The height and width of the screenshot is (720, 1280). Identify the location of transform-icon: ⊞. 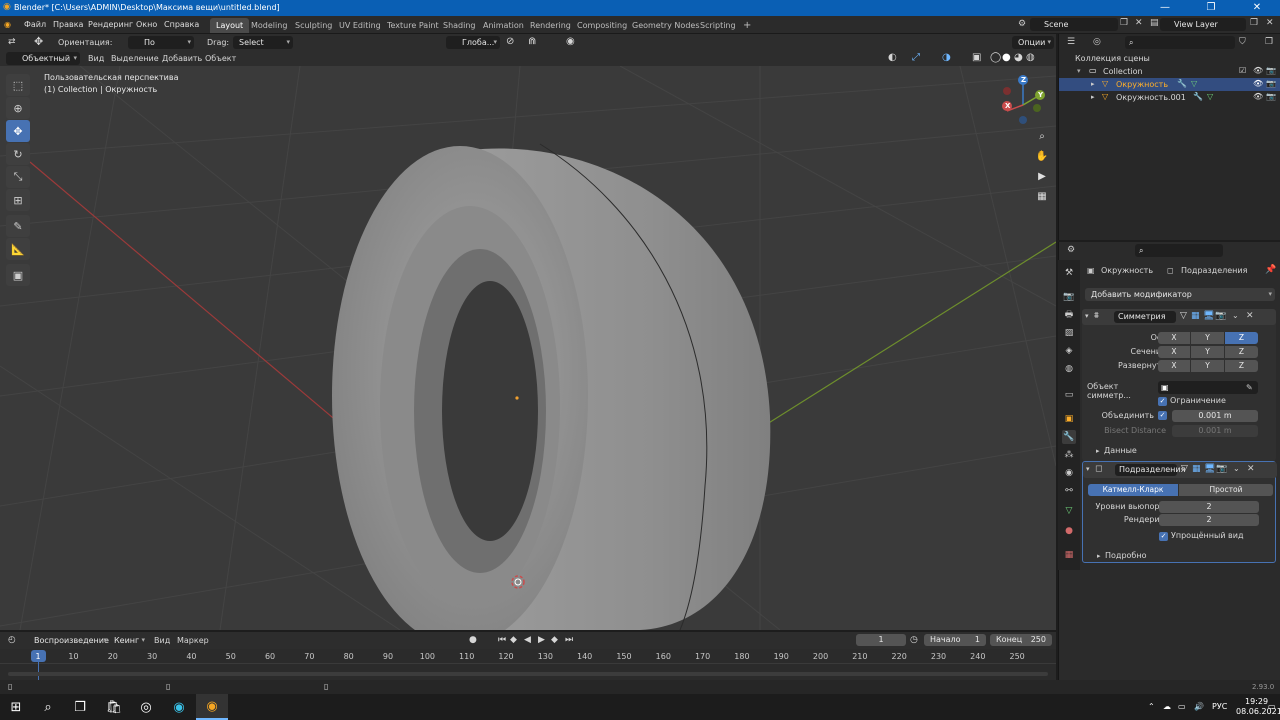
(18, 200).